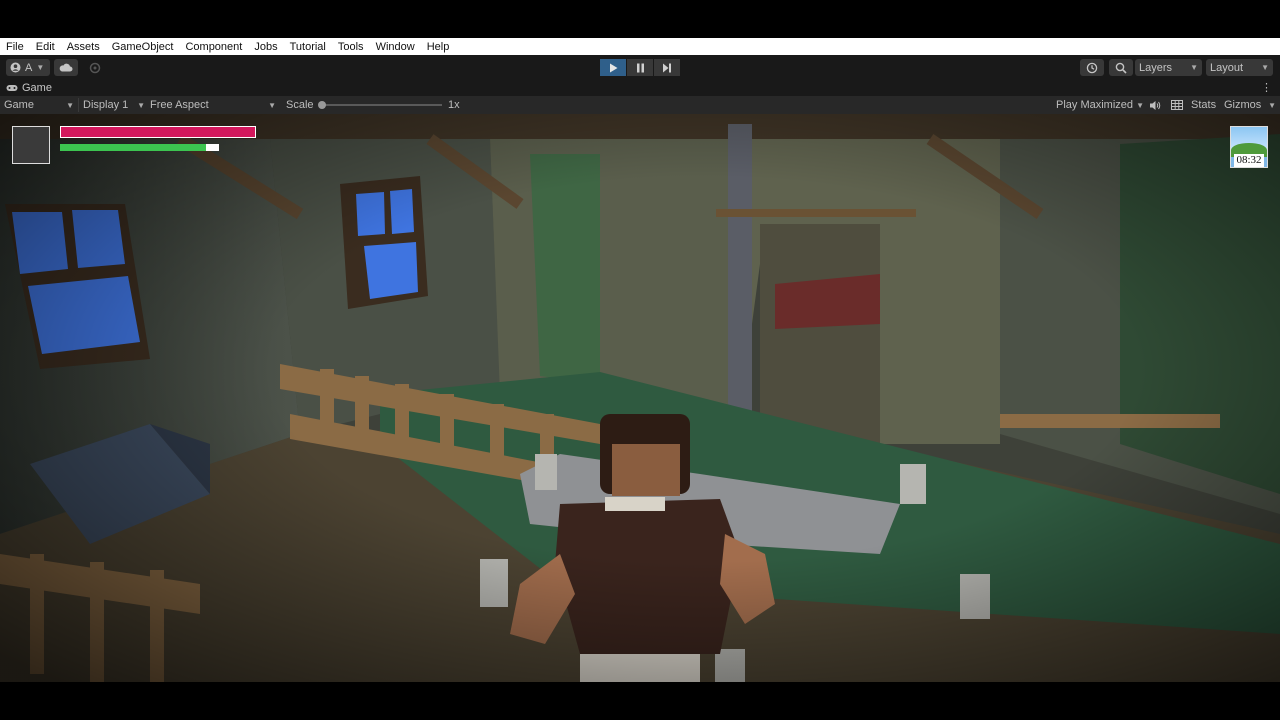 This screenshot has width=1280, height=720. Describe the element at coordinates (45, 47) in the screenshot. I see `menu-edit: Edit` at that location.